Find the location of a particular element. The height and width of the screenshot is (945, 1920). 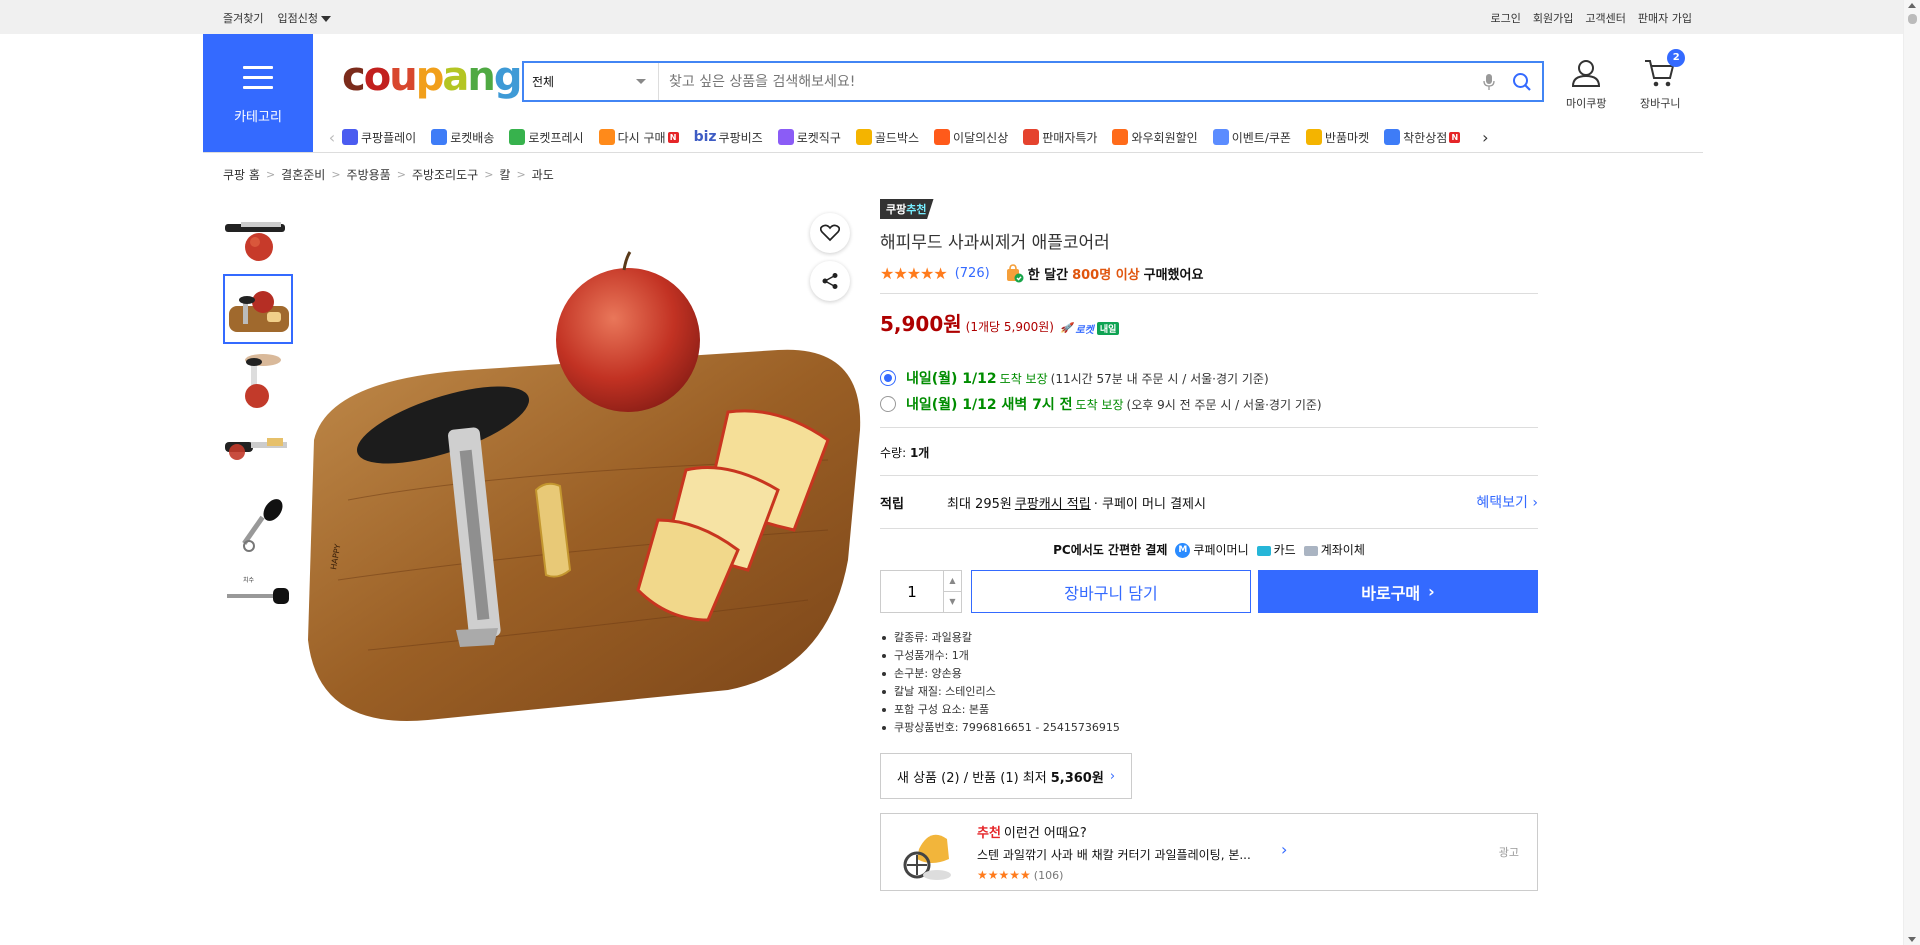

logo-letter: a is located at coordinates (455, 77).